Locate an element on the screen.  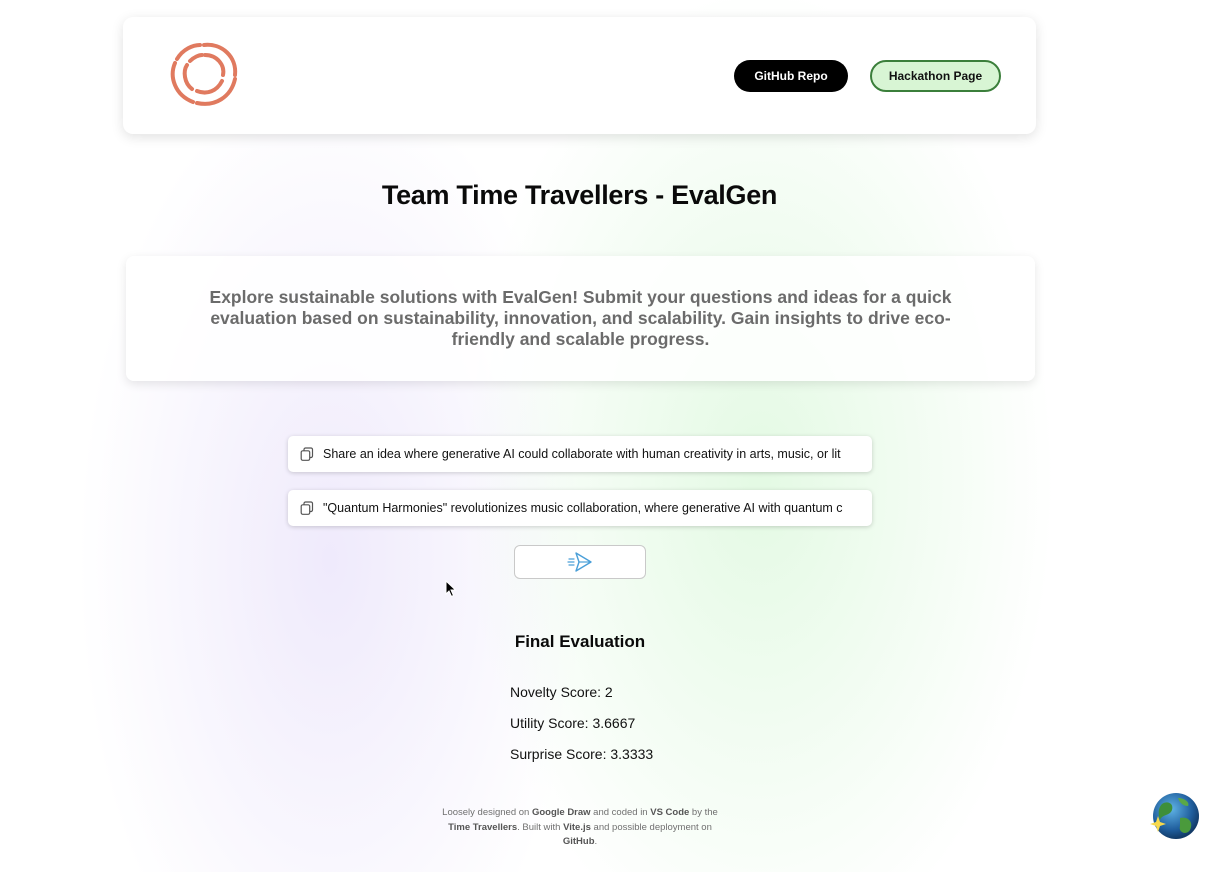
novelty-score: Novelty Score: 2 is located at coordinates (561, 692).